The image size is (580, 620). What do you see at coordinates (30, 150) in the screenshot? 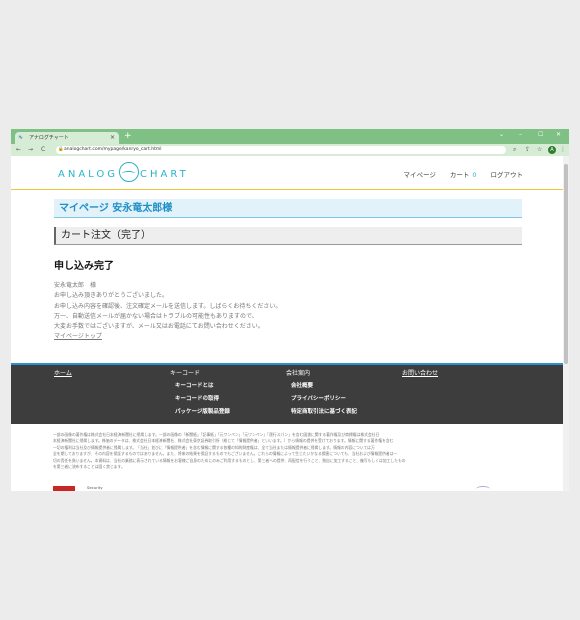
I see `forward-icon: →` at bounding box center [30, 150].